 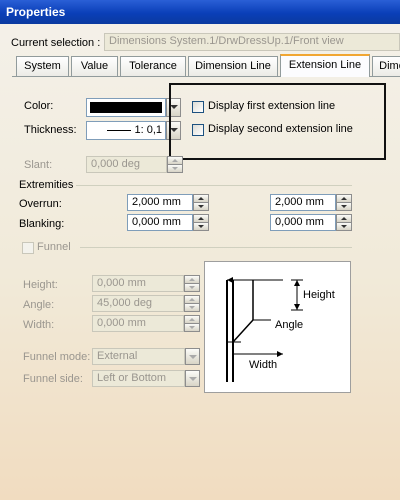 What do you see at coordinates (153, 66) in the screenshot?
I see `tab-tolerance: Tolerance` at bounding box center [153, 66].